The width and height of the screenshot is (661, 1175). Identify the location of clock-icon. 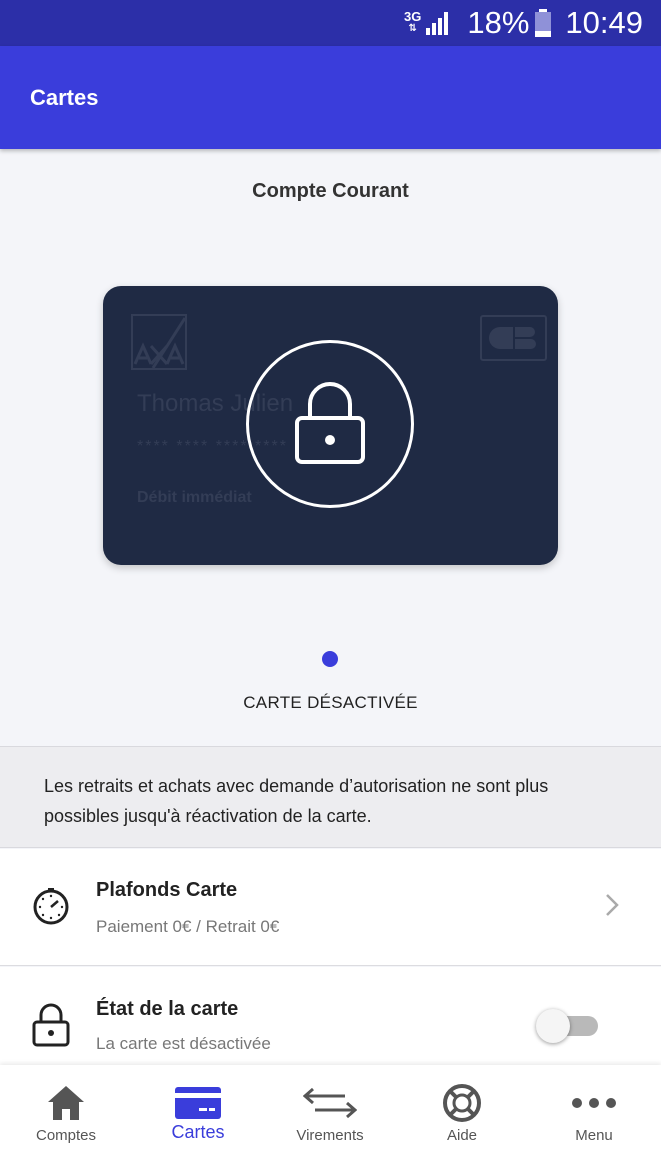
(51, 906).